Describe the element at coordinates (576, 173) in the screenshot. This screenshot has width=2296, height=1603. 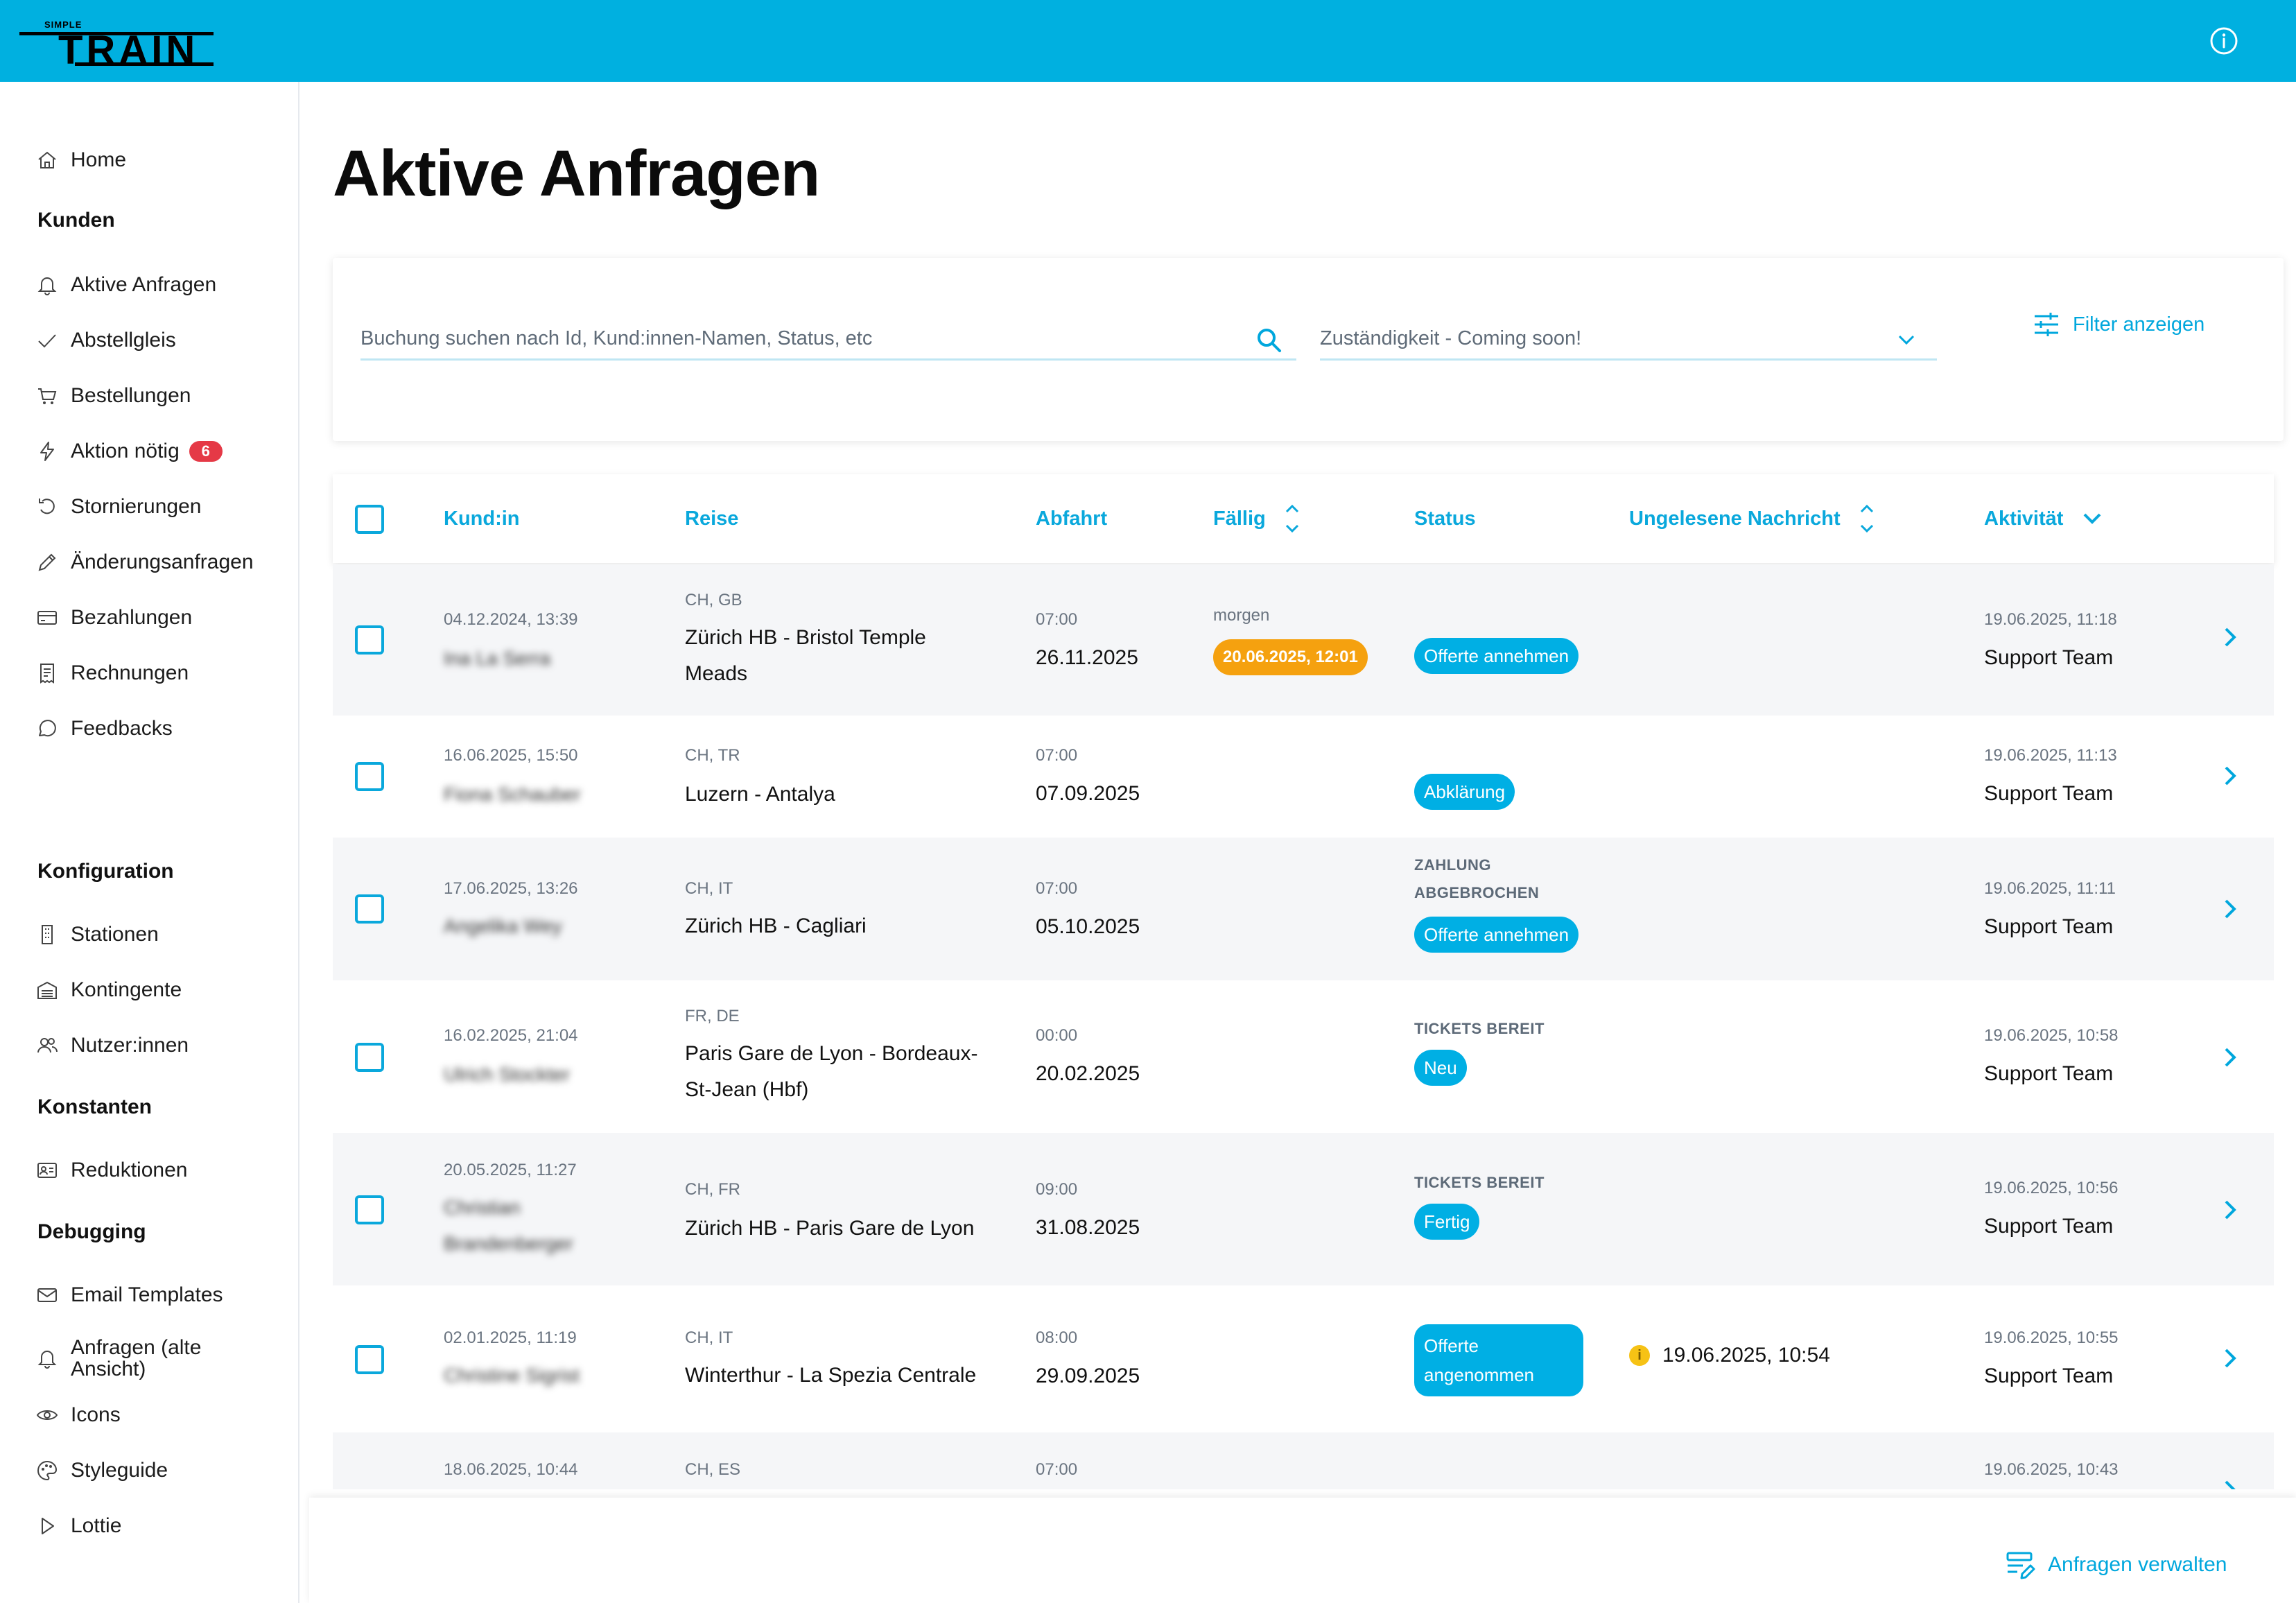
I see `page-title: Aktive Anfragen` at that location.